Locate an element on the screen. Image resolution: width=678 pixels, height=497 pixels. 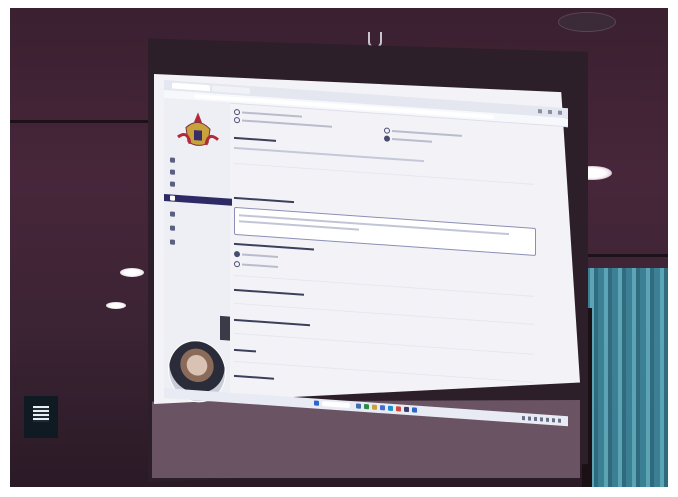
chart-icon is located at coordinates (172, 228).